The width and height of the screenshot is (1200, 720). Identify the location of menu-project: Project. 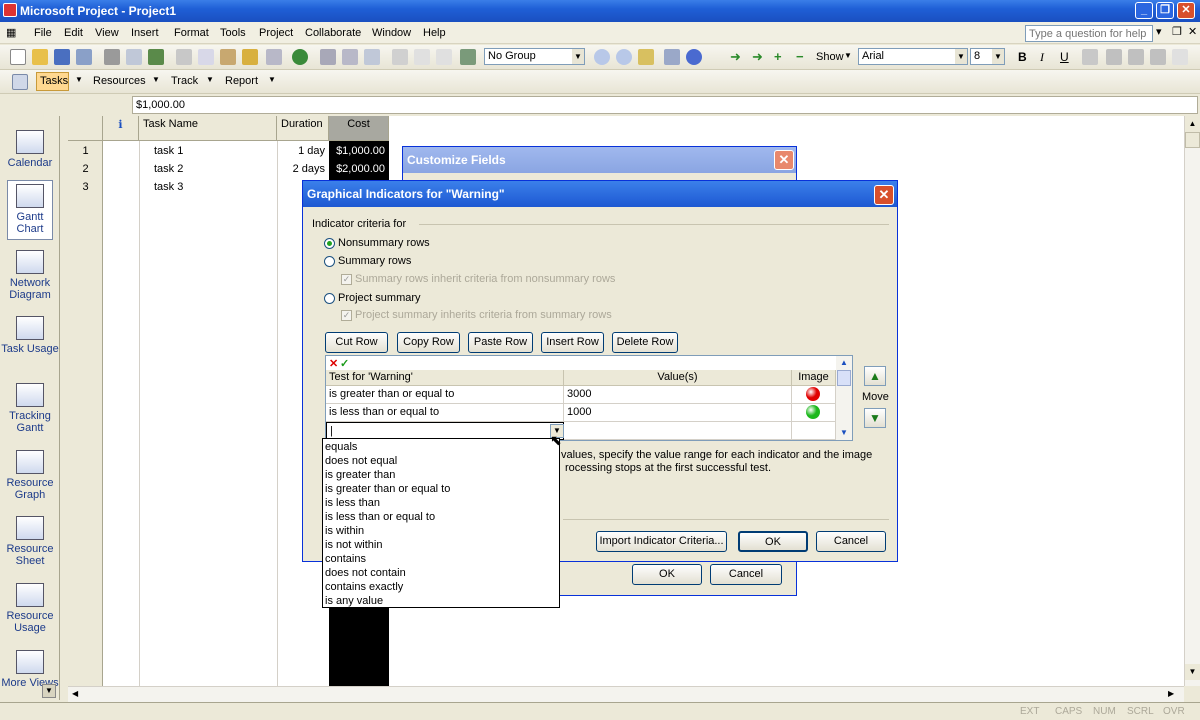
(276, 33).